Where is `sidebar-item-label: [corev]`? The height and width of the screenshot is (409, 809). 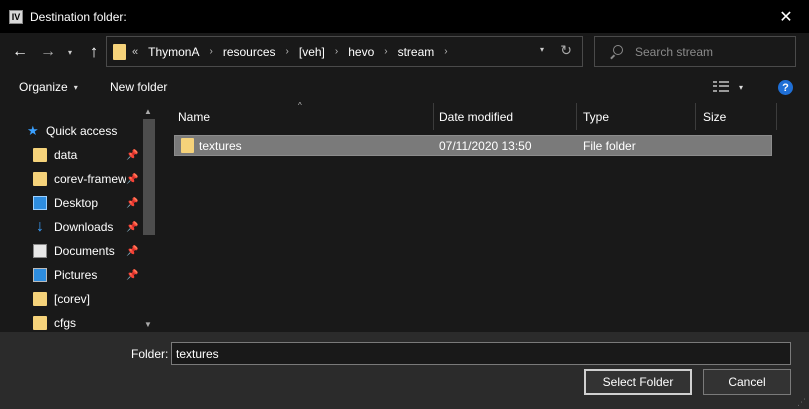
sidebar-item-label: [corev] is located at coordinates (72, 299).